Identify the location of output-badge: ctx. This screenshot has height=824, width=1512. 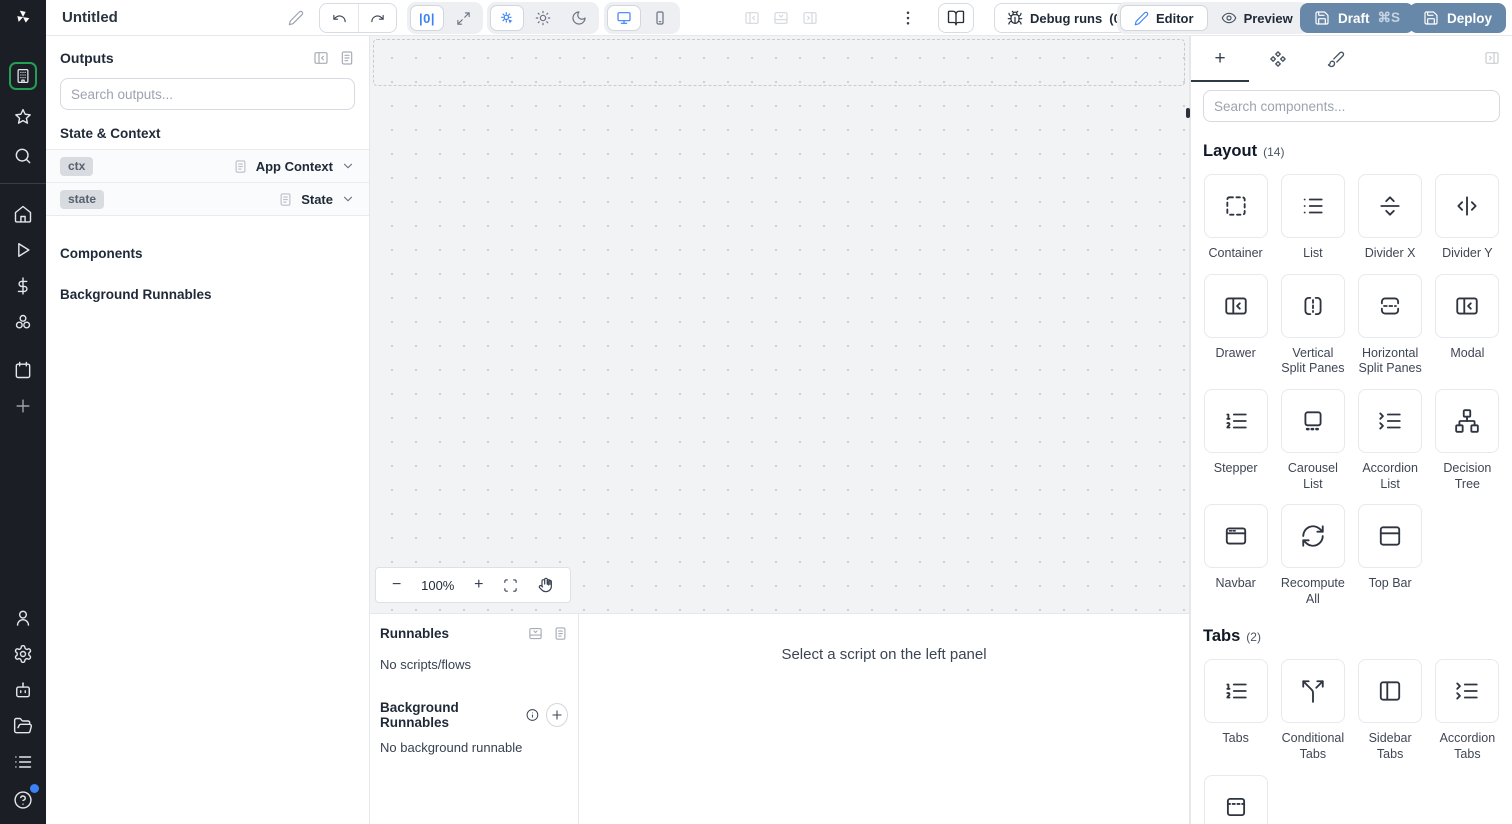
(77, 166).